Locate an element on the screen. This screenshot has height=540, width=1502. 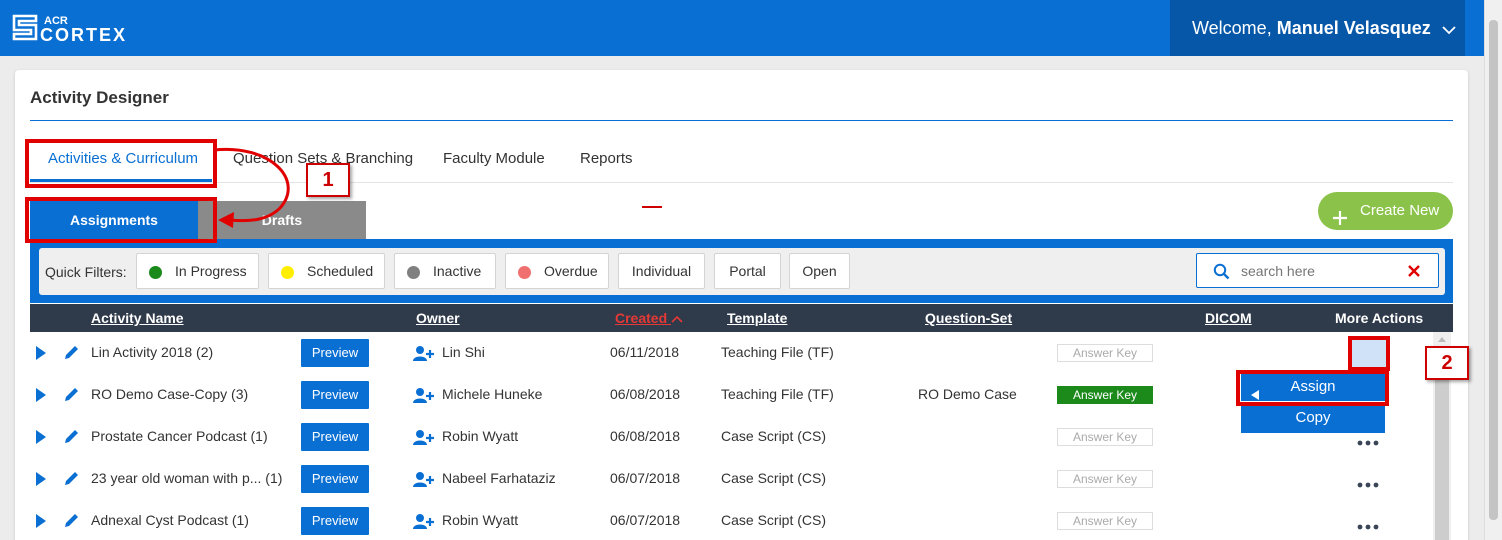
tab-reports: Reports is located at coordinates (606, 158).